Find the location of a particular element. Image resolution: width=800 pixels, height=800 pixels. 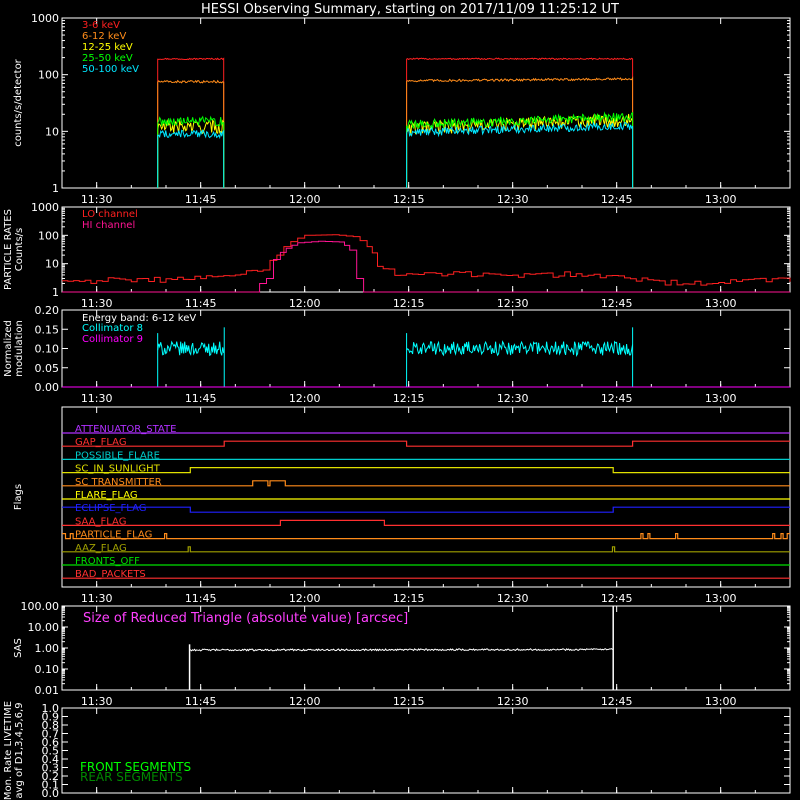

legend-entry: 25-50 keV is located at coordinates (107, 58).